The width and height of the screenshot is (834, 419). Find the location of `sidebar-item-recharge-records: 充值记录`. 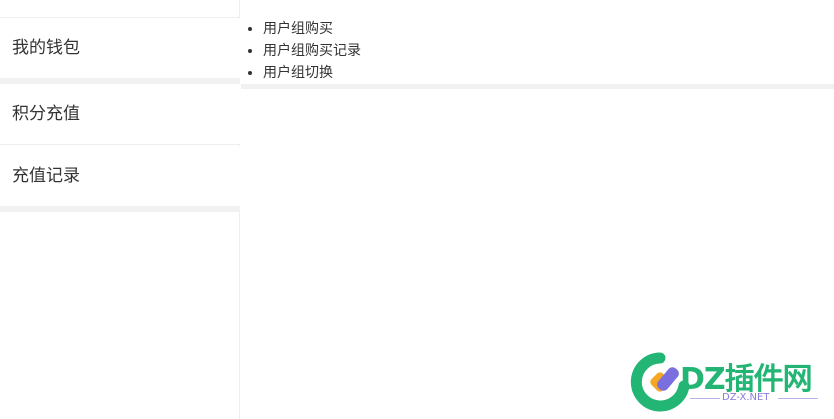

sidebar-item-recharge-records: 充值记录 is located at coordinates (120, 176).